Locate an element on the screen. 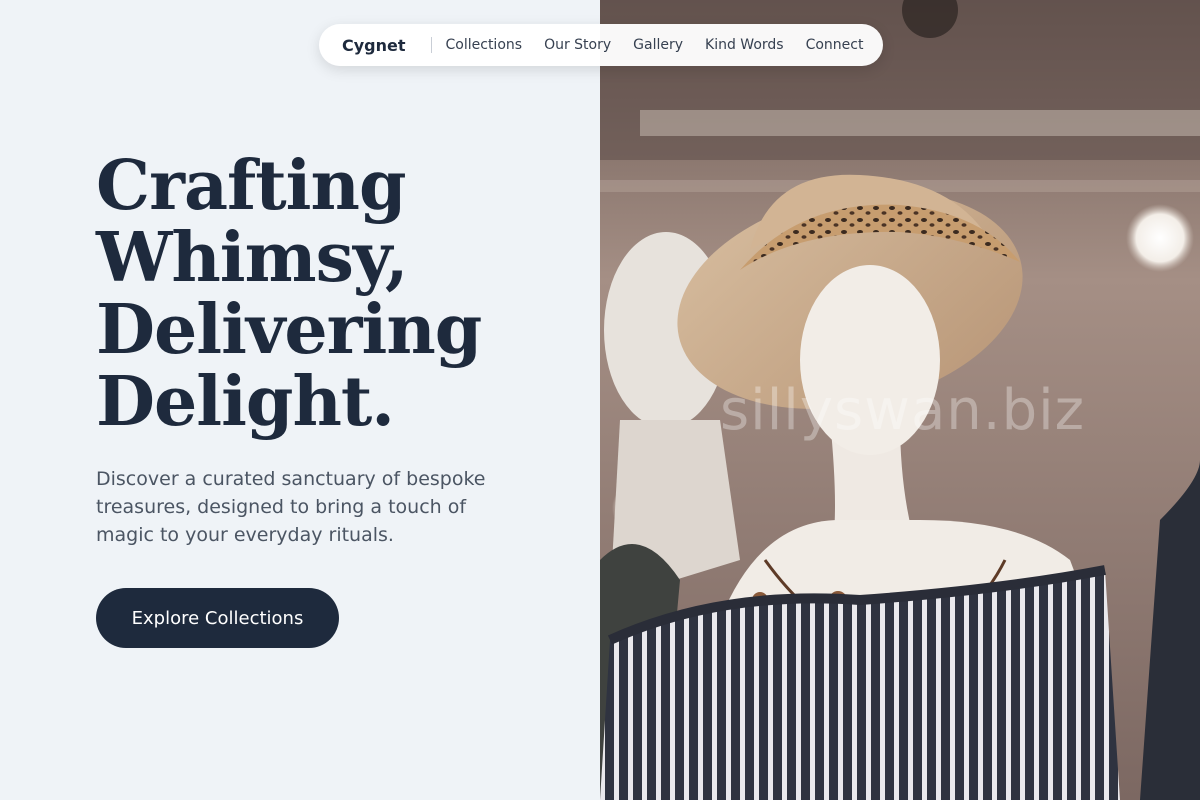 Image resolution: width=1200 pixels, height=800 pixels. headline-line: Whimsy, is located at coordinates (252, 258).